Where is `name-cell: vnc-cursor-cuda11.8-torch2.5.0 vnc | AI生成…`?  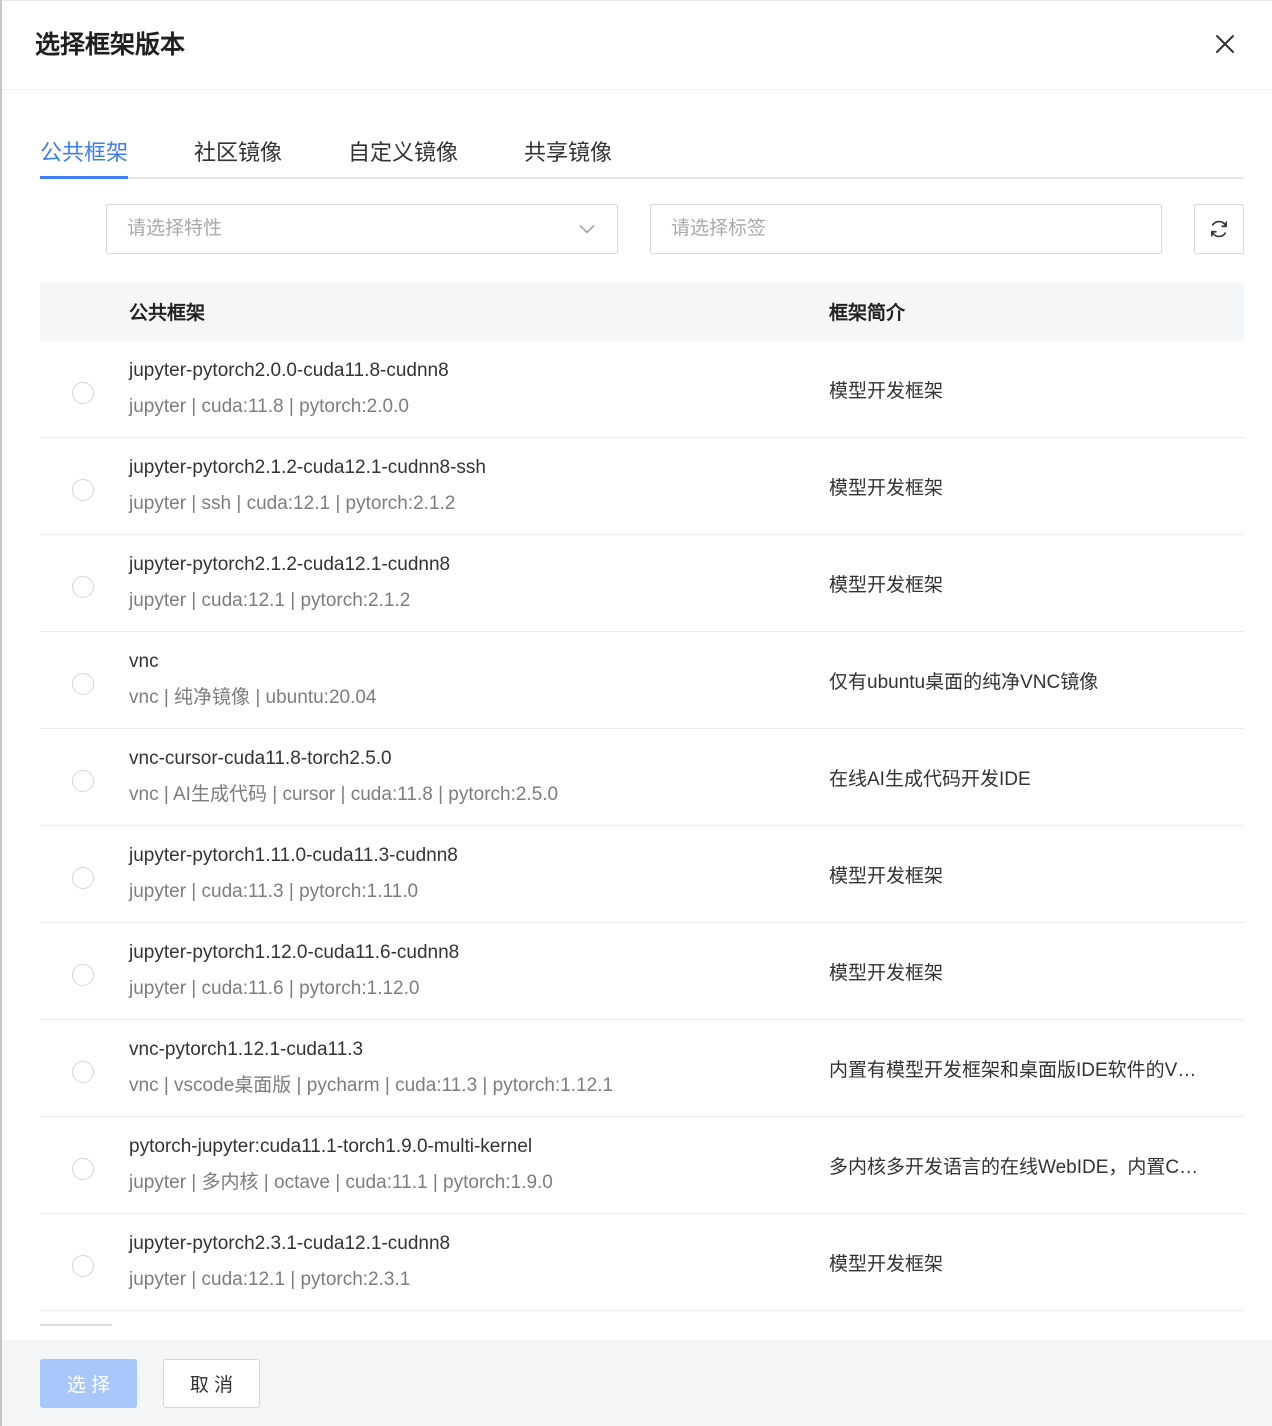
name-cell: vnc-cursor-cuda11.8-torch2.5.0 vnc | AI生成… is located at coordinates (479, 777).